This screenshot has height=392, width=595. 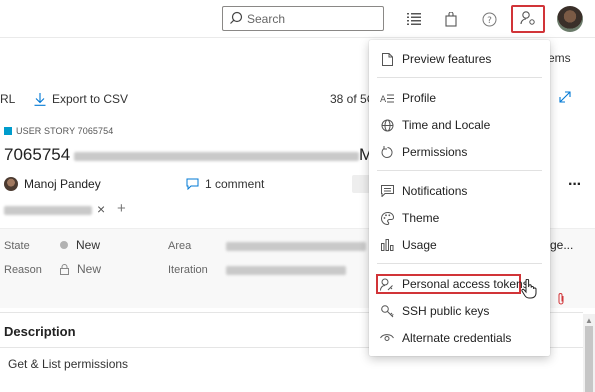 I want to click on redacted-tag, so click(x=48, y=210).